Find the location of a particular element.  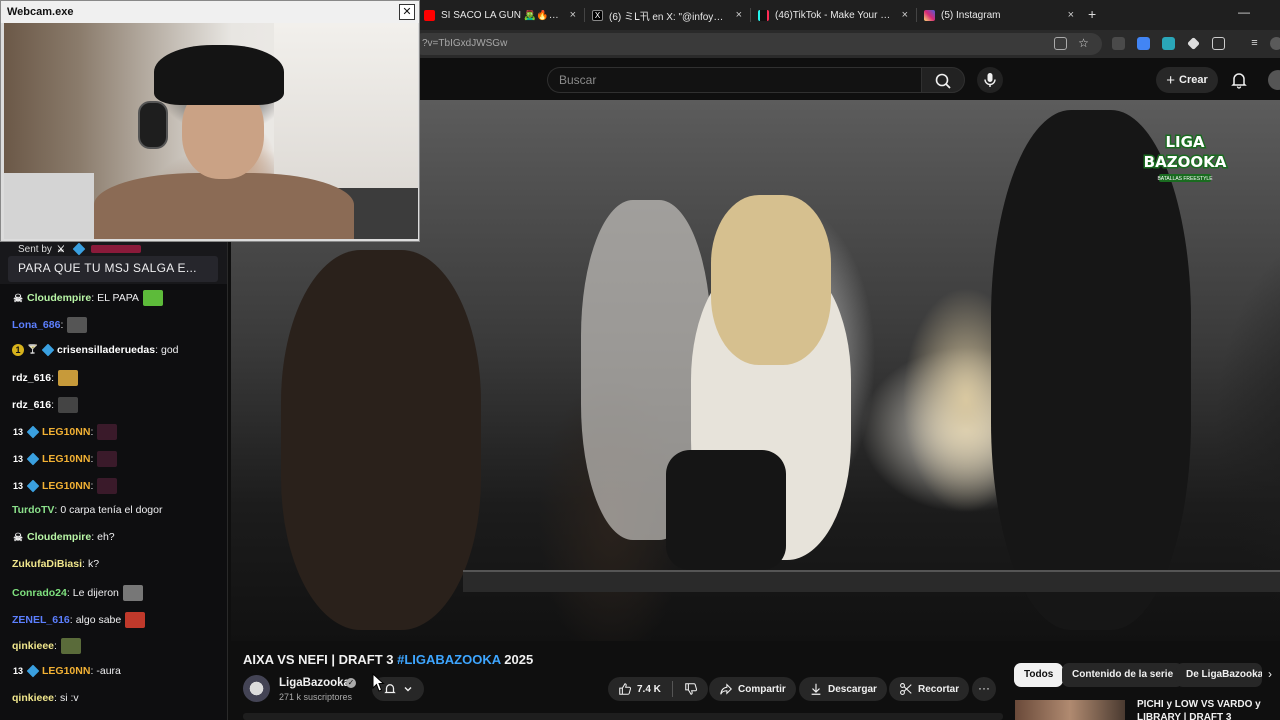

chat-username: crisensilladeruedas is located at coordinates (106, 350).